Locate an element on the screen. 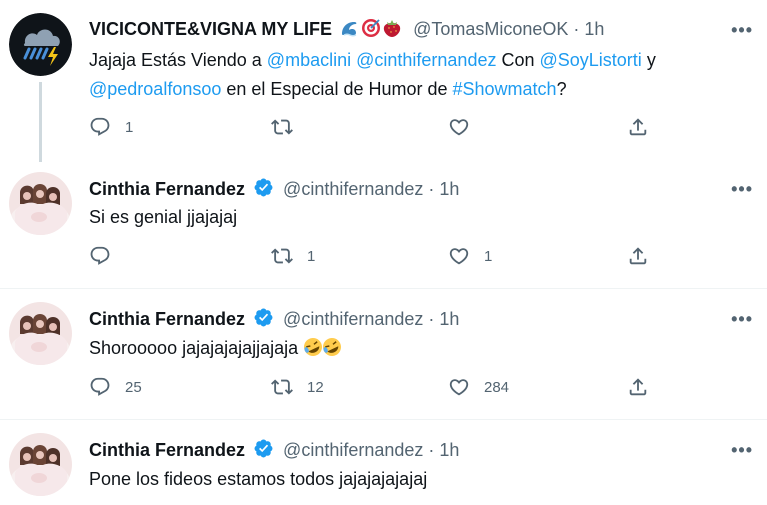  name-emojis is located at coordinates (371, 30).